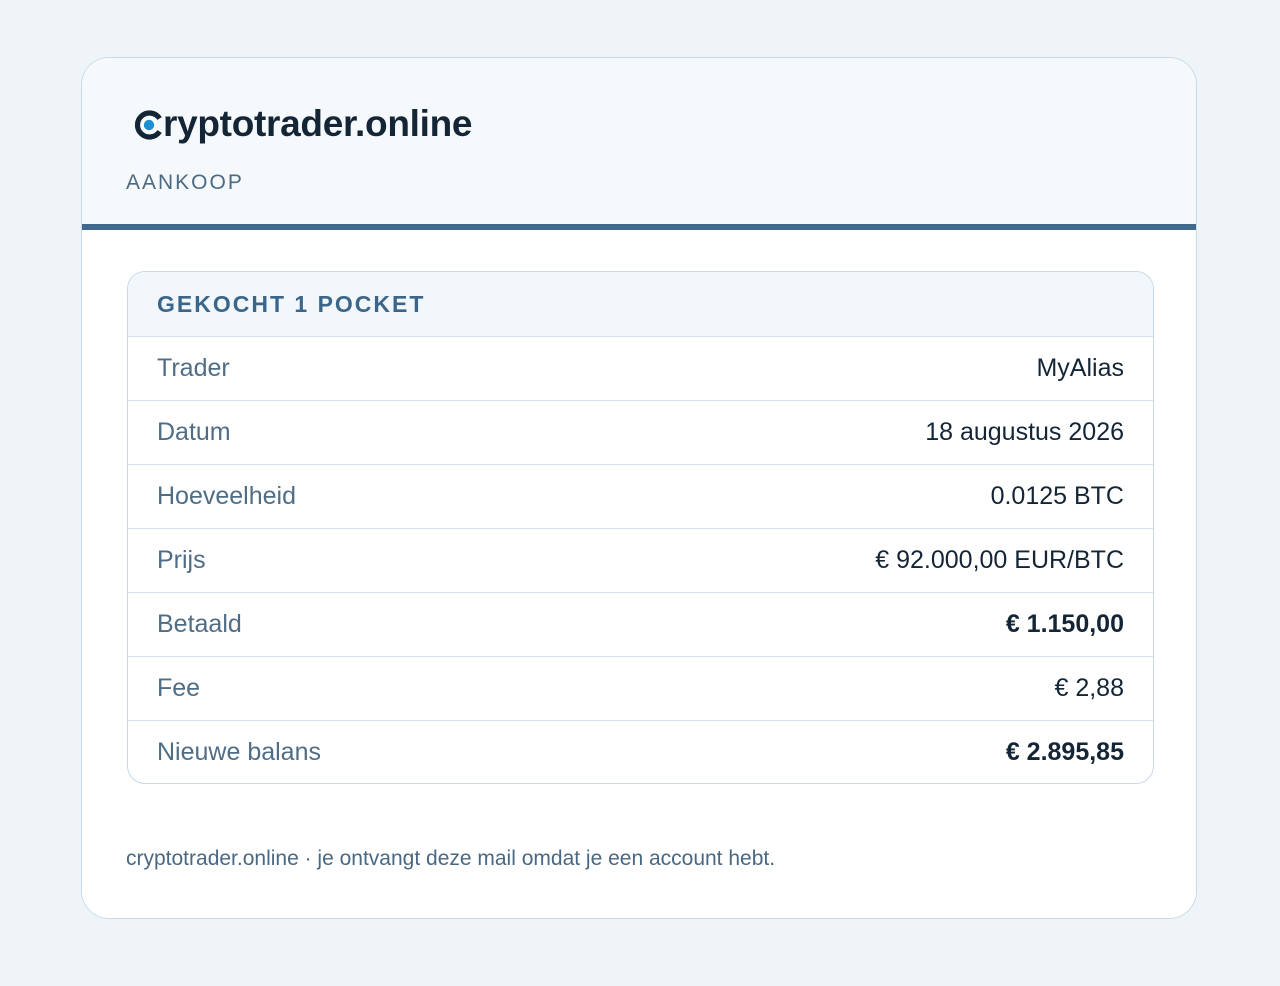 The height and width of the screenshot is (986, 1280). Describe the element at coordinates (640, 432) in the screenshot. I see `detail-row-date: Datum 18 augustus 2026` at that location.